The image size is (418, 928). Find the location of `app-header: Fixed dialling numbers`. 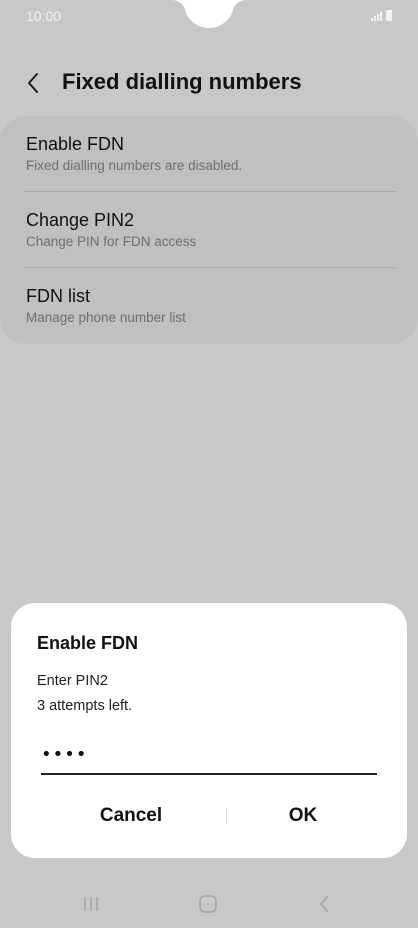

app-header: Fixed dialling numbers is located at coordinates (209, 82).